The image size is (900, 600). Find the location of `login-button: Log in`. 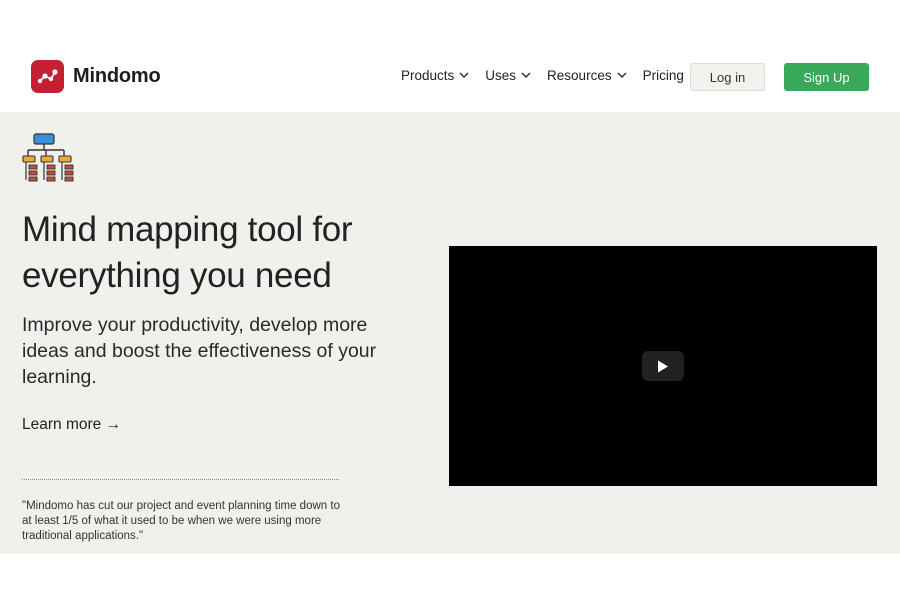

login-button: Log in is located at coordinates (727, 77).